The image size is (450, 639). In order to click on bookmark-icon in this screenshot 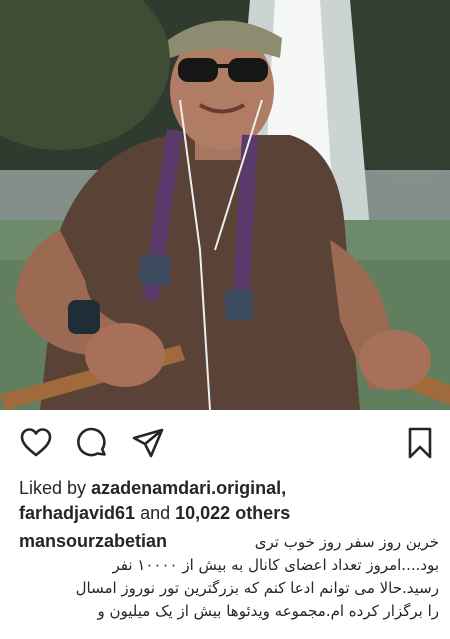, I will do `click(420, 443)`.